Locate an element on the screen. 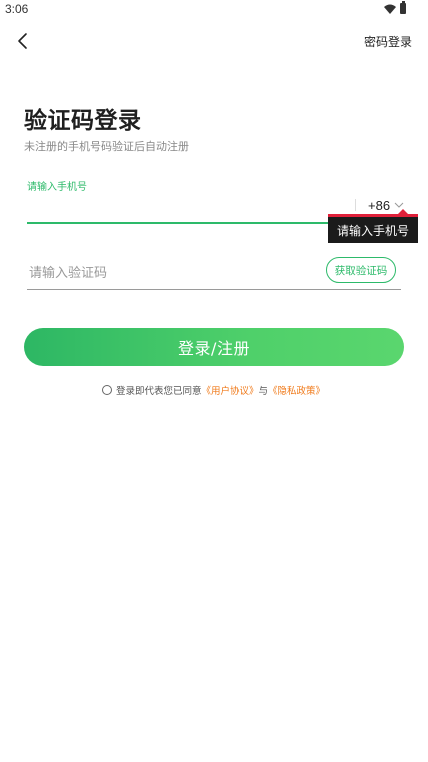 Image resolution: width=428 pixels, height=762 pixels. user-agreement-link: 《用户协议》 is located at coordinates (230, 390).